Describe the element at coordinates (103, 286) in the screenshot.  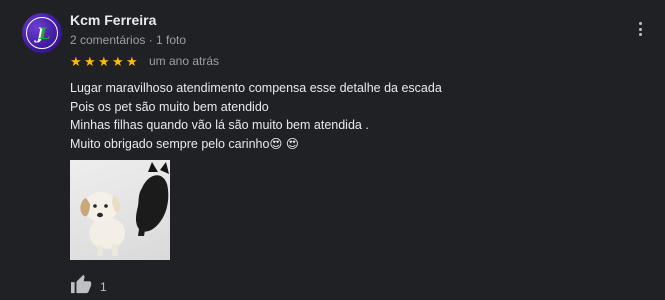
I see `like-count: 1` at that location.